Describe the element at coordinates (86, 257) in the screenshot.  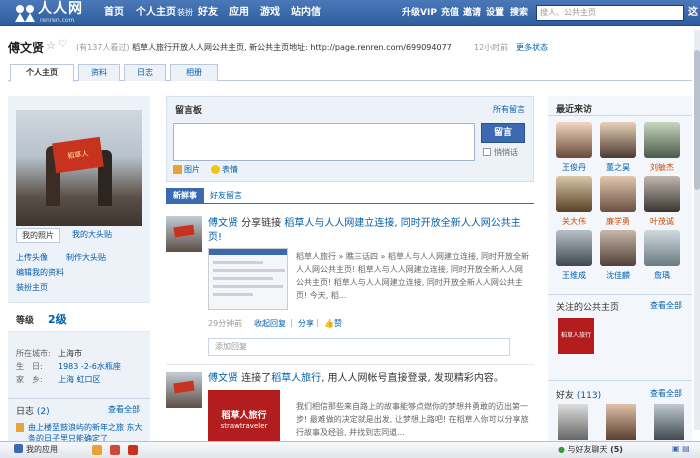
I see `make-headshot-link: 制作大头贴` at that location.